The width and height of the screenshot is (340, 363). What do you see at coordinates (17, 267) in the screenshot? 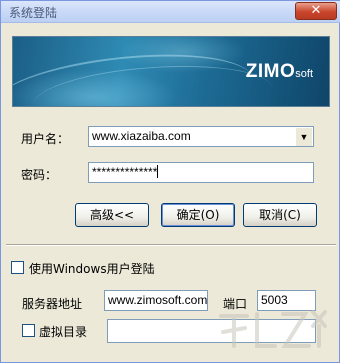
I see `windows-user-checkbox` at bounding box center [17, 267].